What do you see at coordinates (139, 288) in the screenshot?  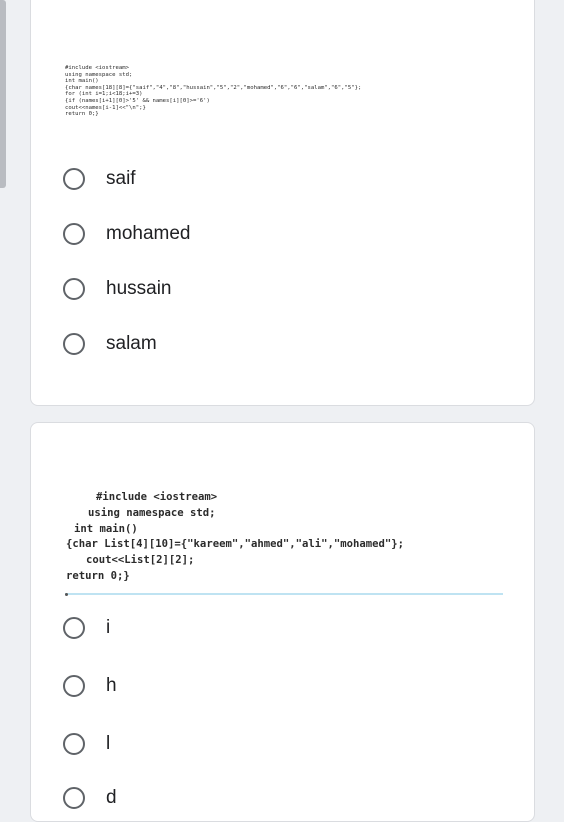 I see `option-label: hussain` at bounding box center [139, 288].